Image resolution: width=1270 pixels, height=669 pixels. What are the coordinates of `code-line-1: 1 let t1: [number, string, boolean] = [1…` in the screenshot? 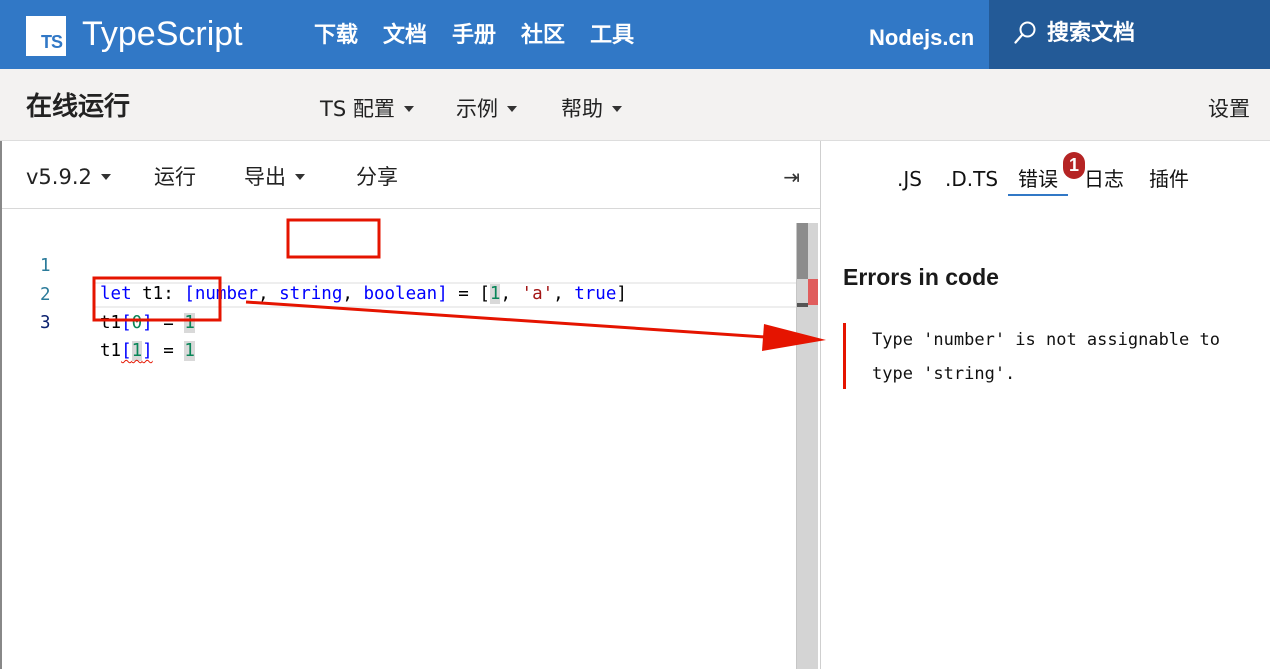 It's located at (314, 264).